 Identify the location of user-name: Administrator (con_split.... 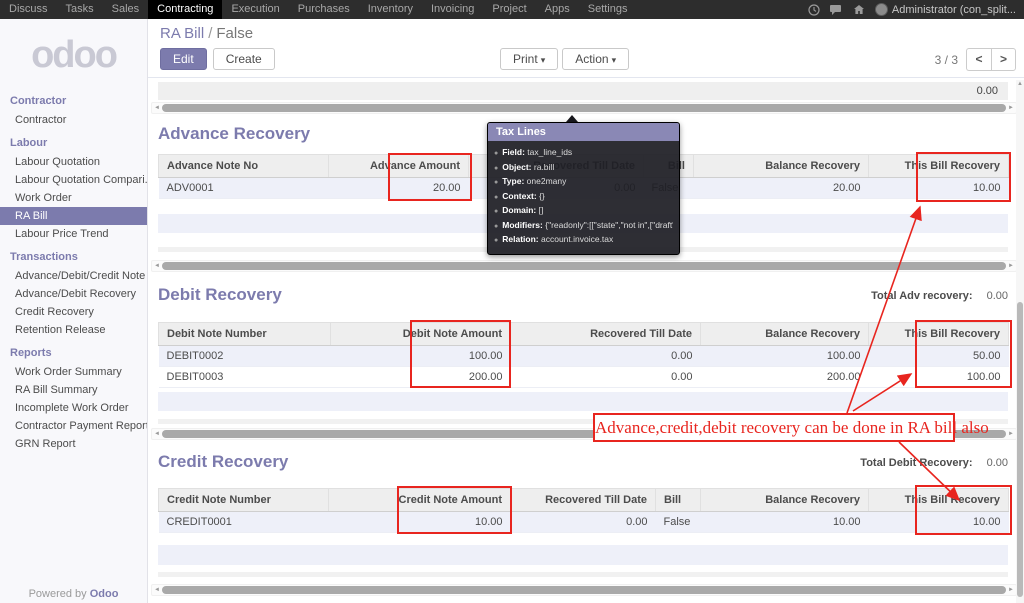
(953, 9).